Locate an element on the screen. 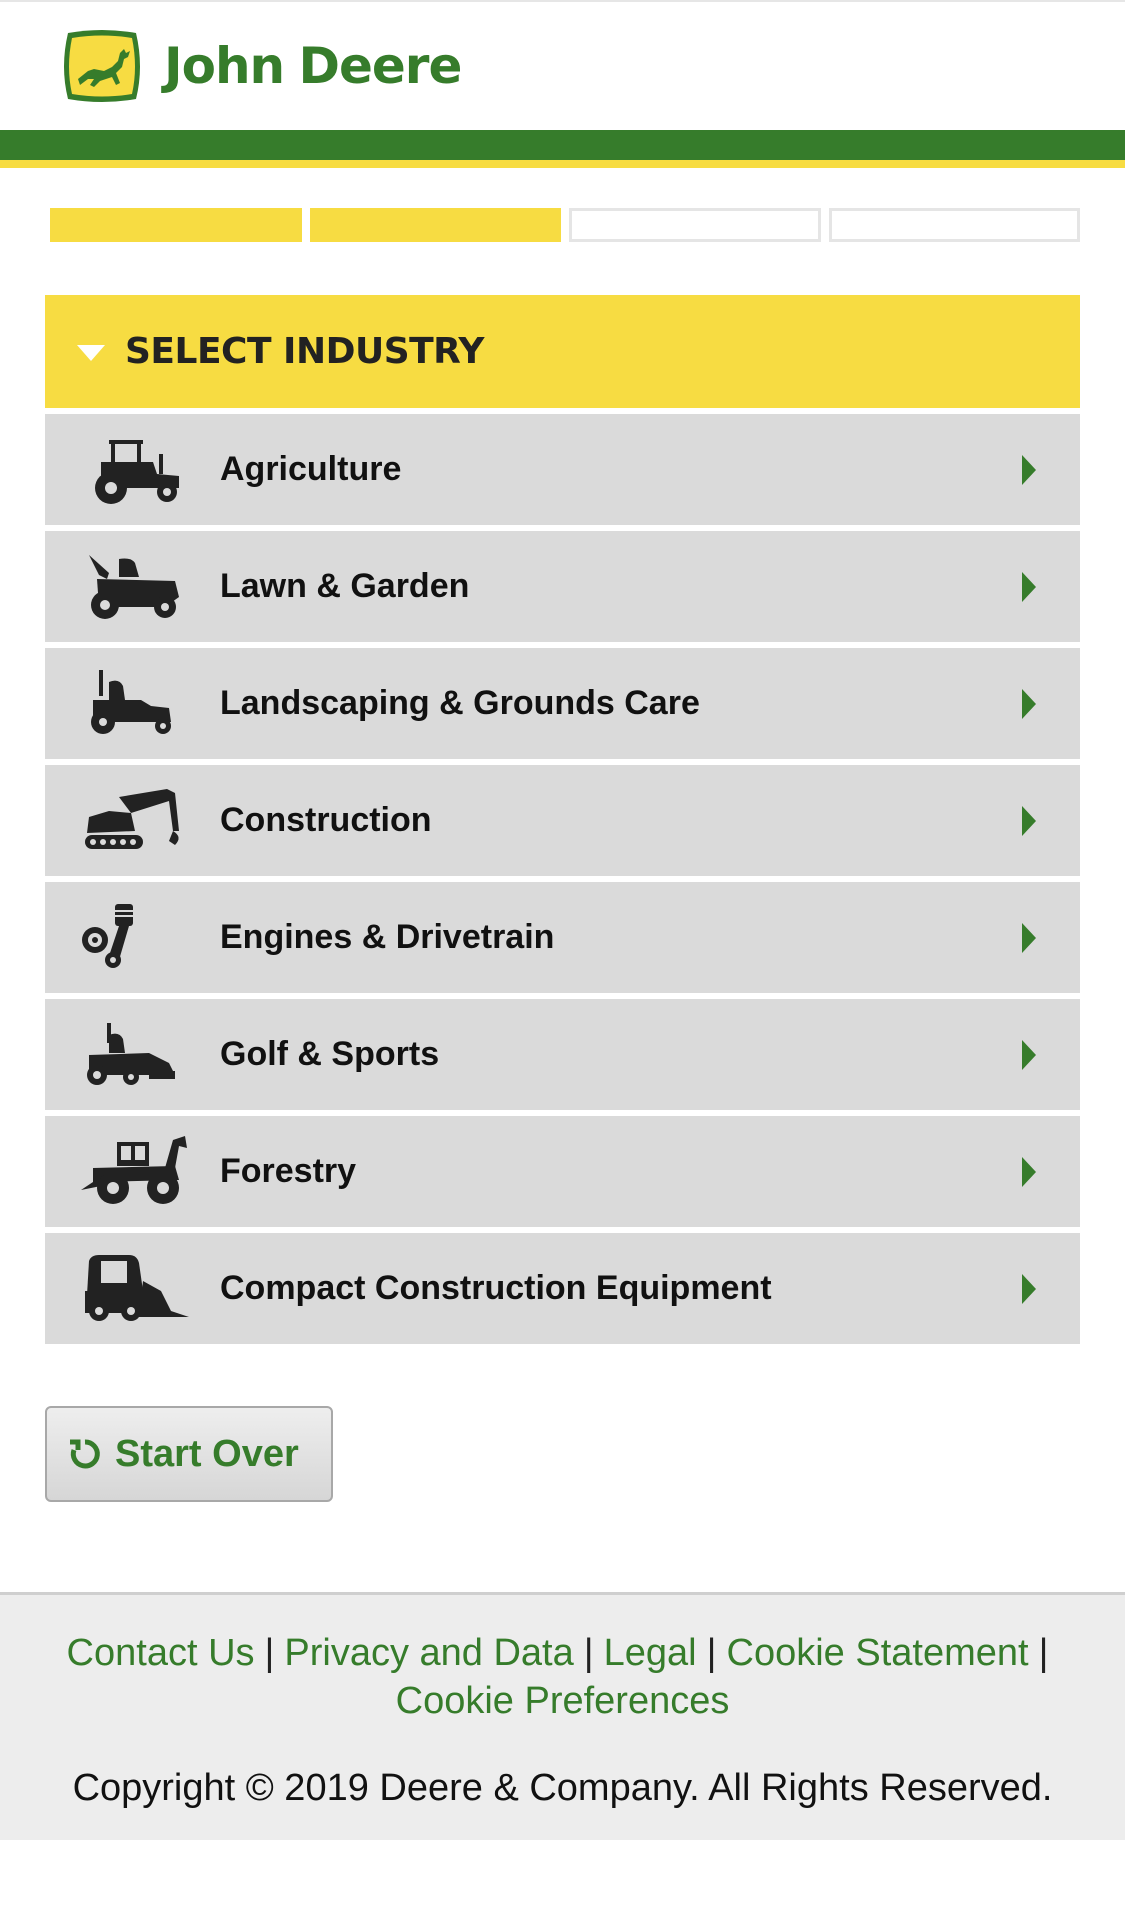 The image size is (1125, 1913). skid-steer-icon is located at coordinates (134, 1289).